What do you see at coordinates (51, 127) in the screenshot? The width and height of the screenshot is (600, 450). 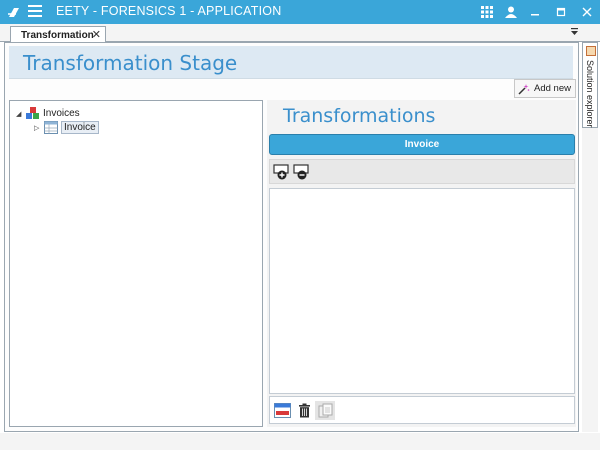 I see `table-icon` at bounding box center [51, 127].